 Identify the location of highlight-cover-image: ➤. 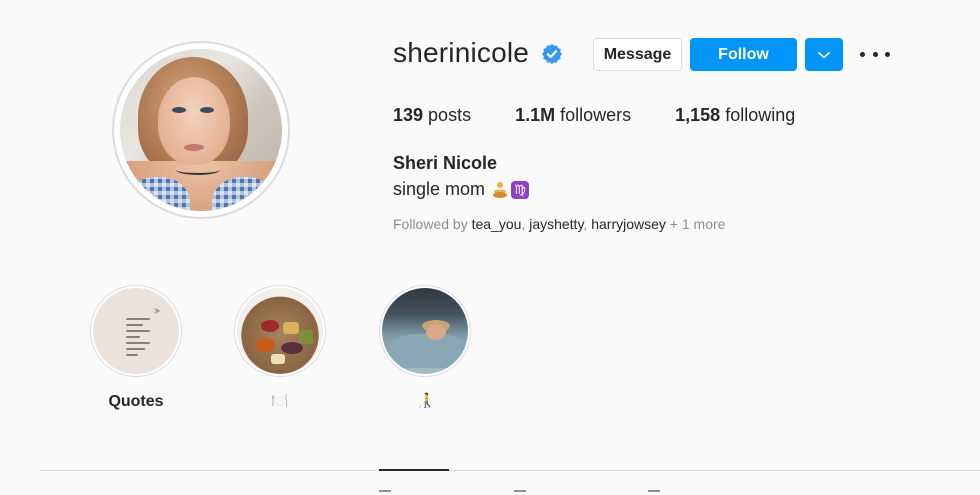
(136, 331).